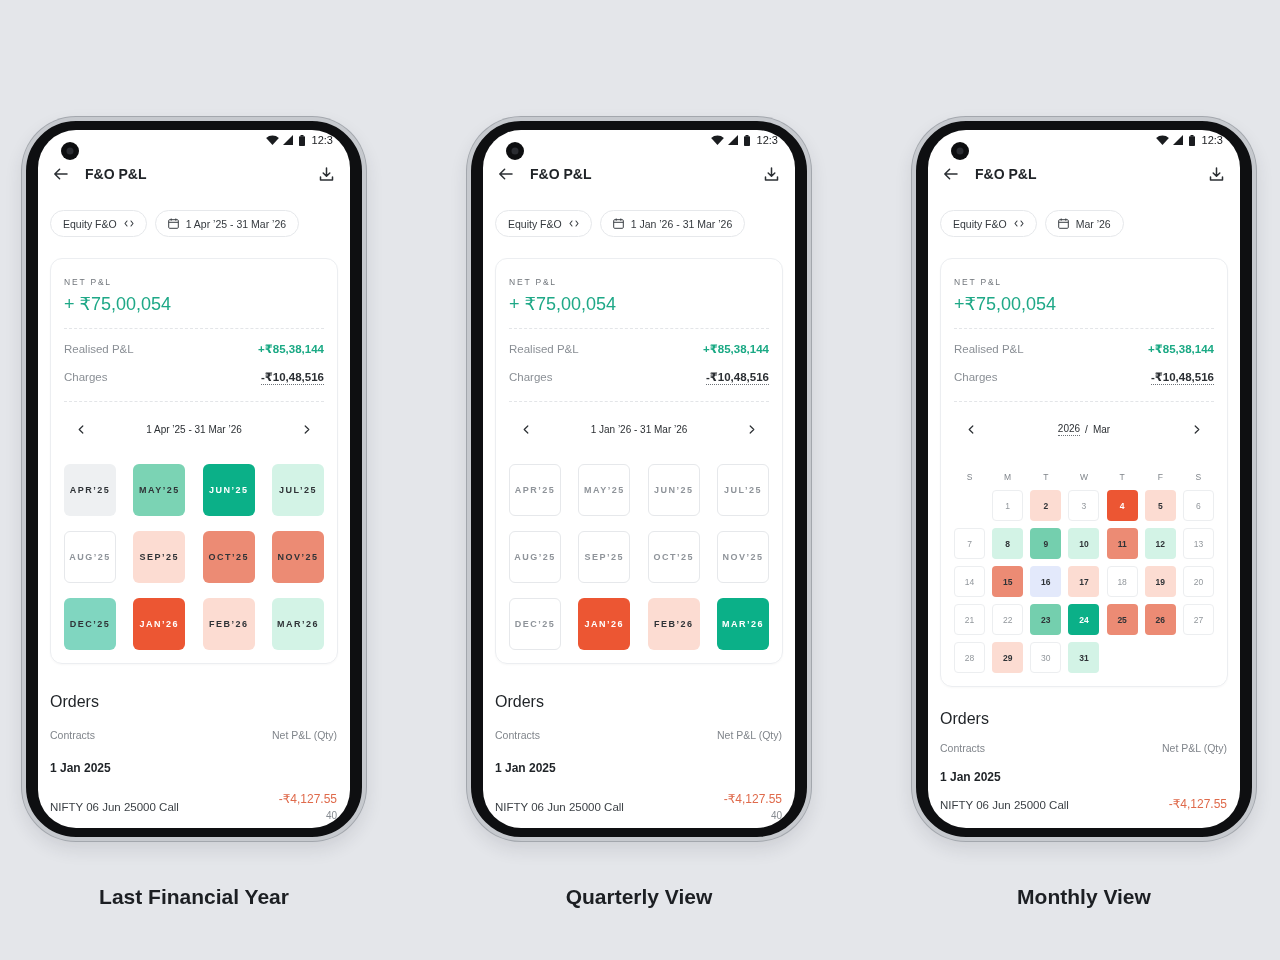 This screenshot has height=960, width=1280. What do you see at coordinates (1084, 223) in the screenshot?
I see `date-range-chip: Mar ’26` at bounding box center [1084, 223].